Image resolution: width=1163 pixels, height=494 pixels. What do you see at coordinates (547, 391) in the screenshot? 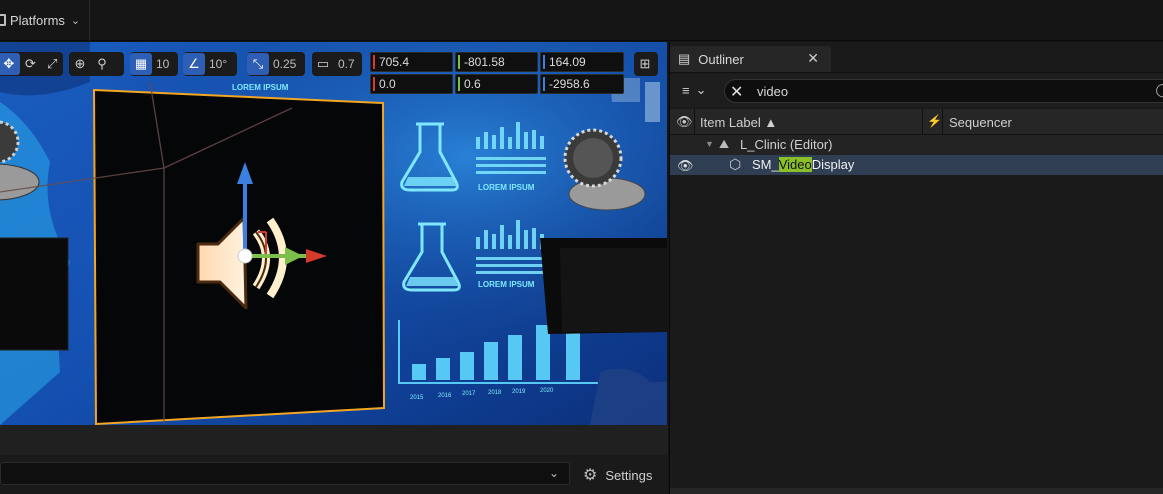
I see `svg-text: 2020` at bounding box center [547, 391].